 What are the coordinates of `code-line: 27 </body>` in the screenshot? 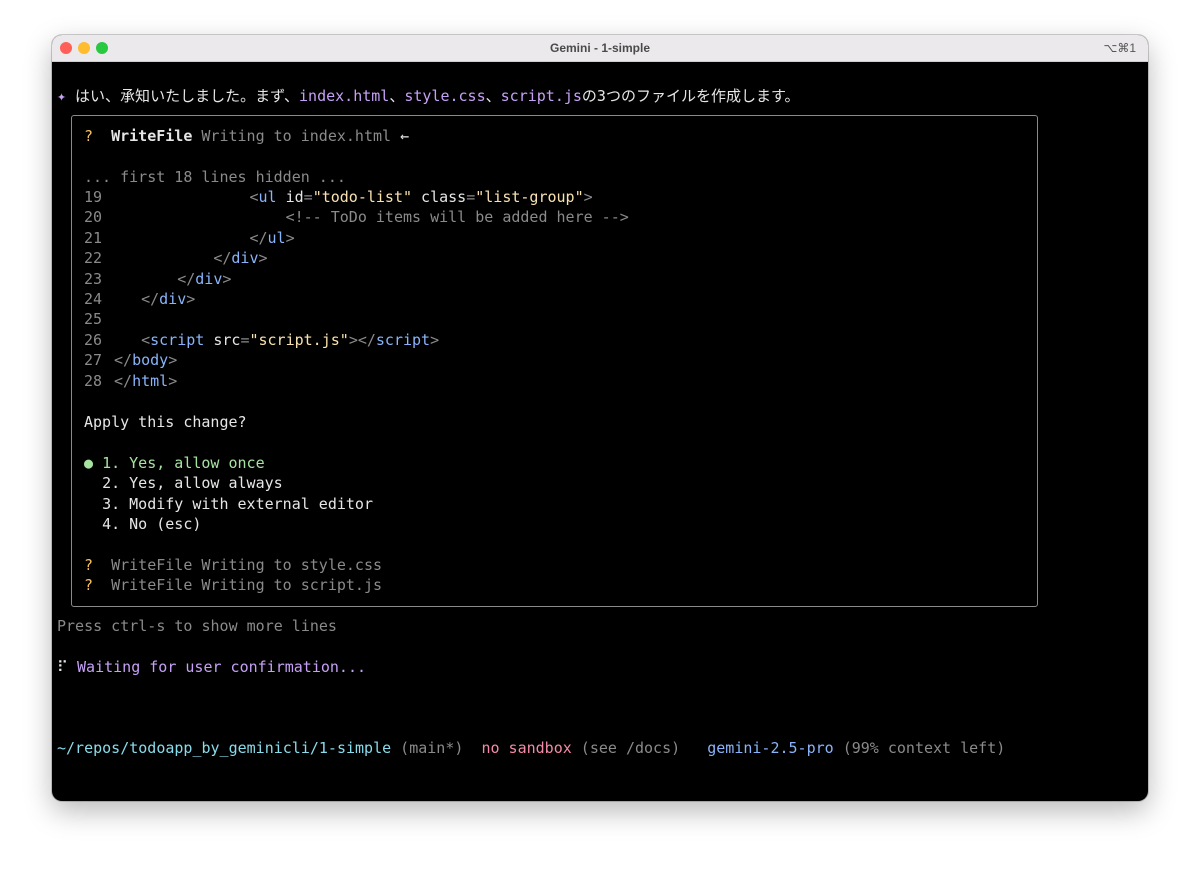 It's located at (130, 360).